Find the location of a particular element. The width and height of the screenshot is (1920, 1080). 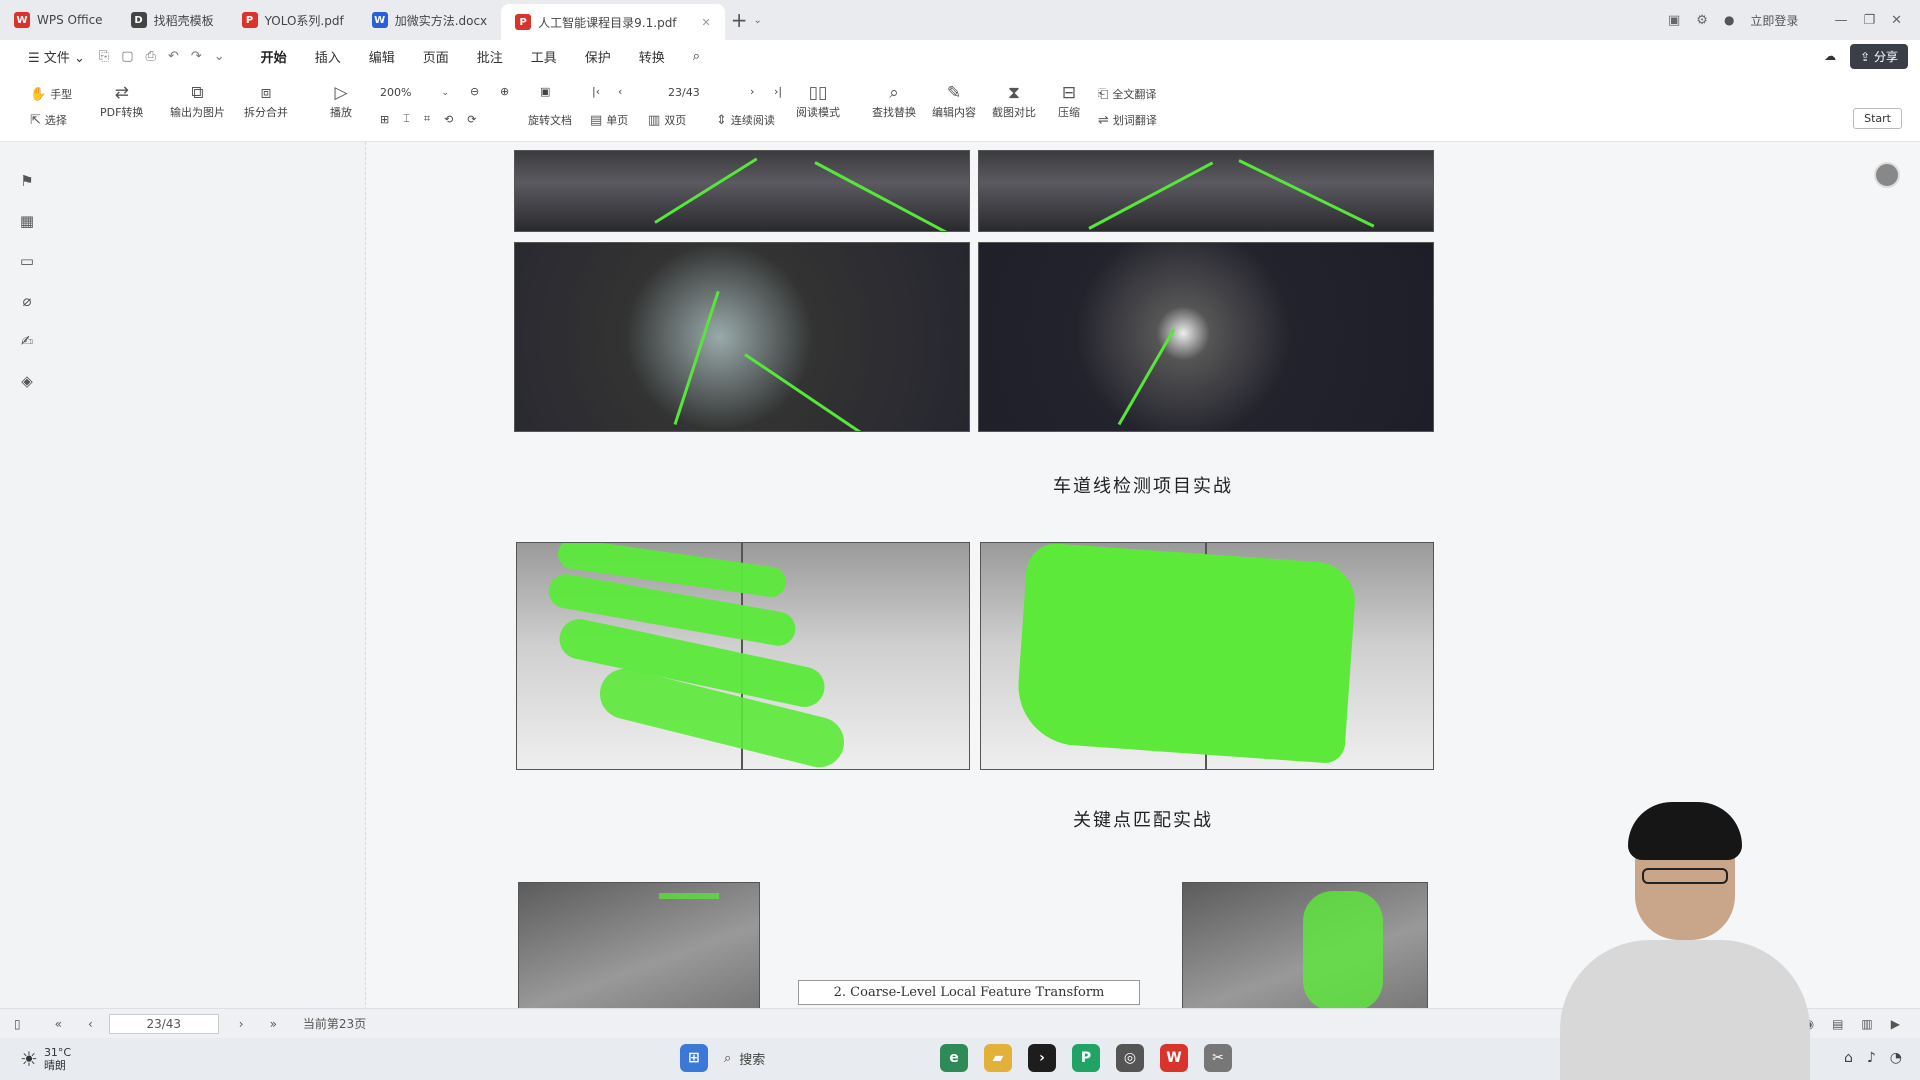

menu-start: 开始 is located at coordinates (274, 60).